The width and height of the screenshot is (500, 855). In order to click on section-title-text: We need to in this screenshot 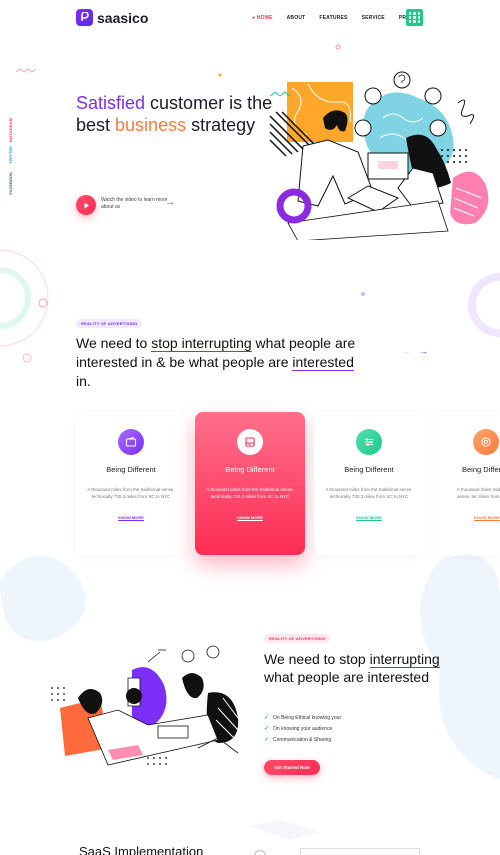, I will do `click(114, 343)`.